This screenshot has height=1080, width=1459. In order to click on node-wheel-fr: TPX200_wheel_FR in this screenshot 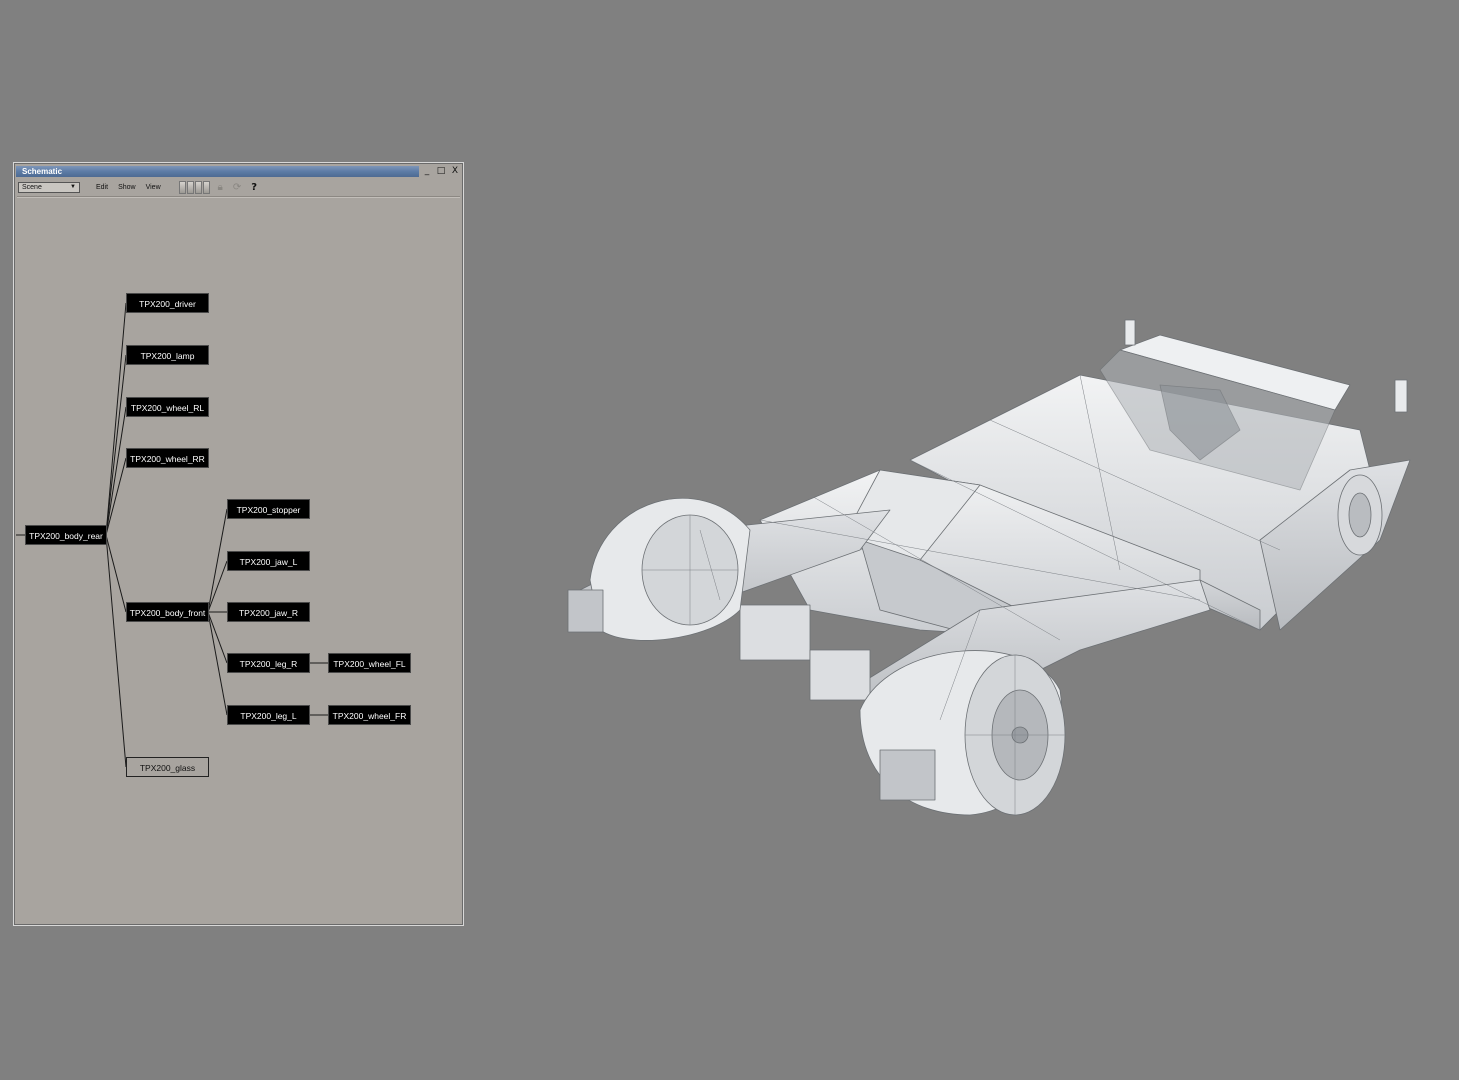, I will do `click(369, 715)`.